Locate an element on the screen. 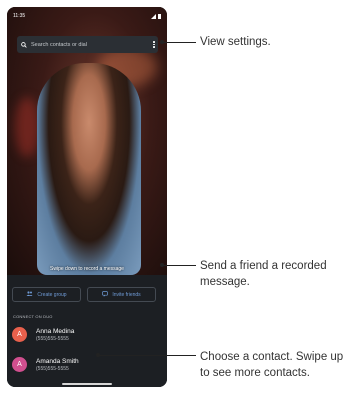  contact-name: Anna Medina is located at coordinates (55, 331).